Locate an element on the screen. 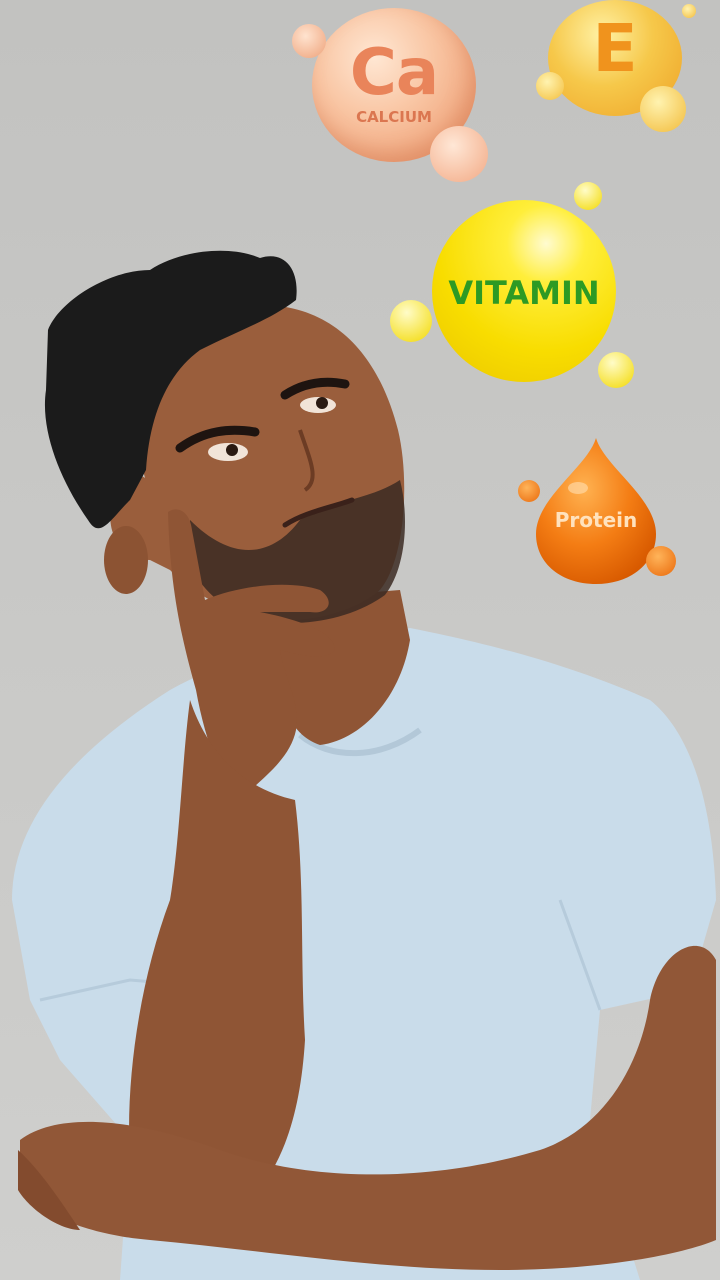  vitamin-bubble: VITAMIN is located at coordinates (524, 291).